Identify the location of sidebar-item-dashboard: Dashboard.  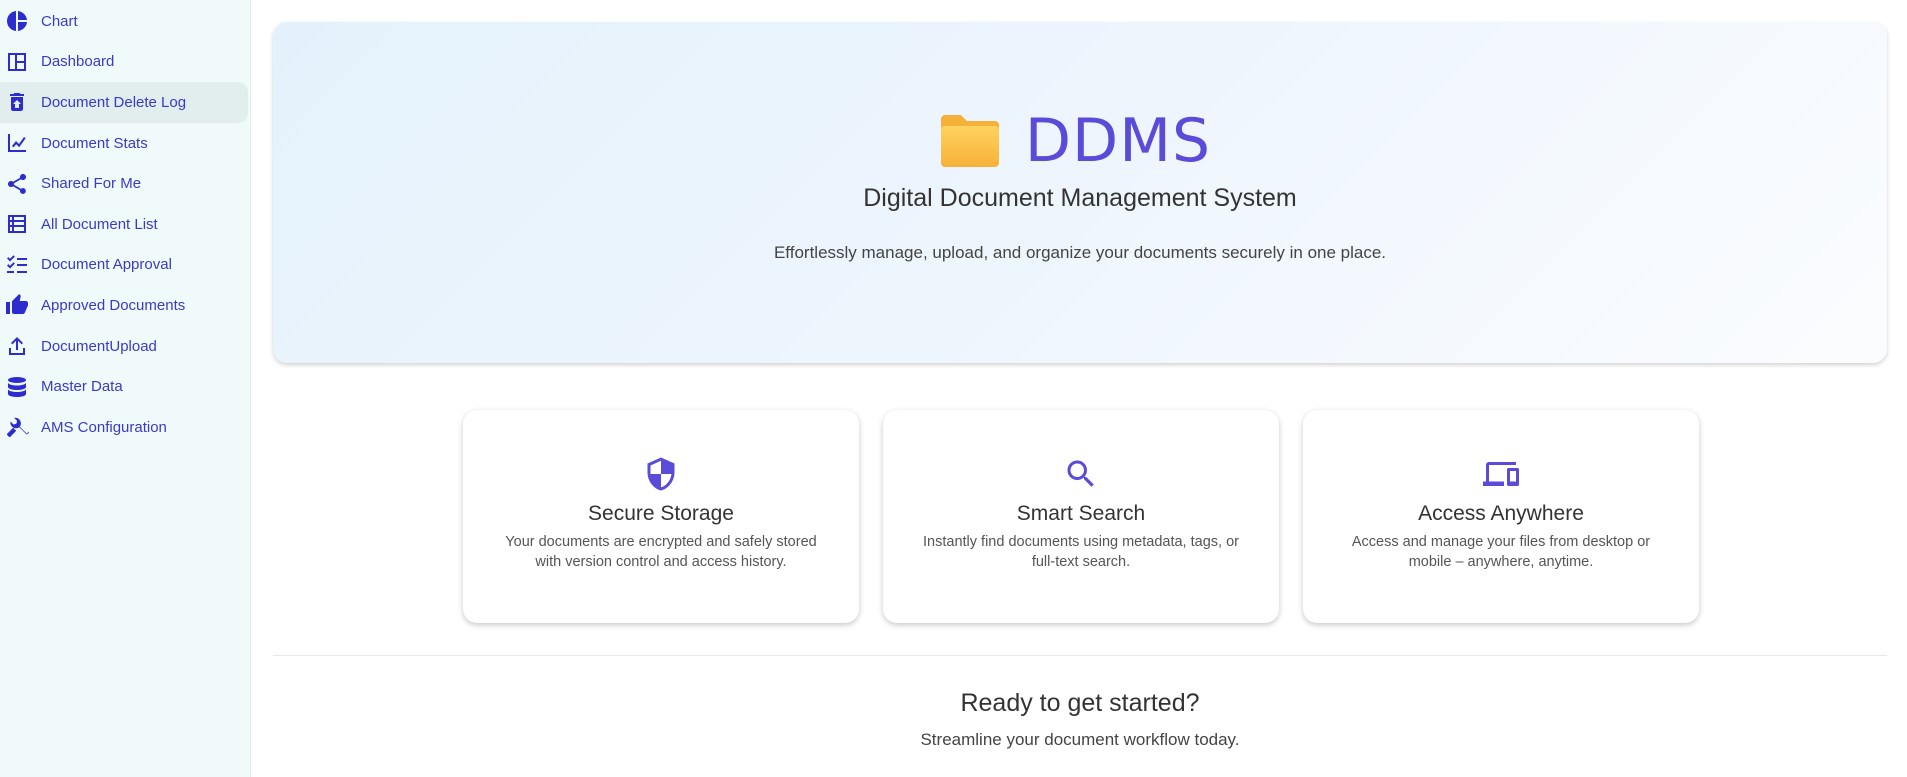
(124, 62).